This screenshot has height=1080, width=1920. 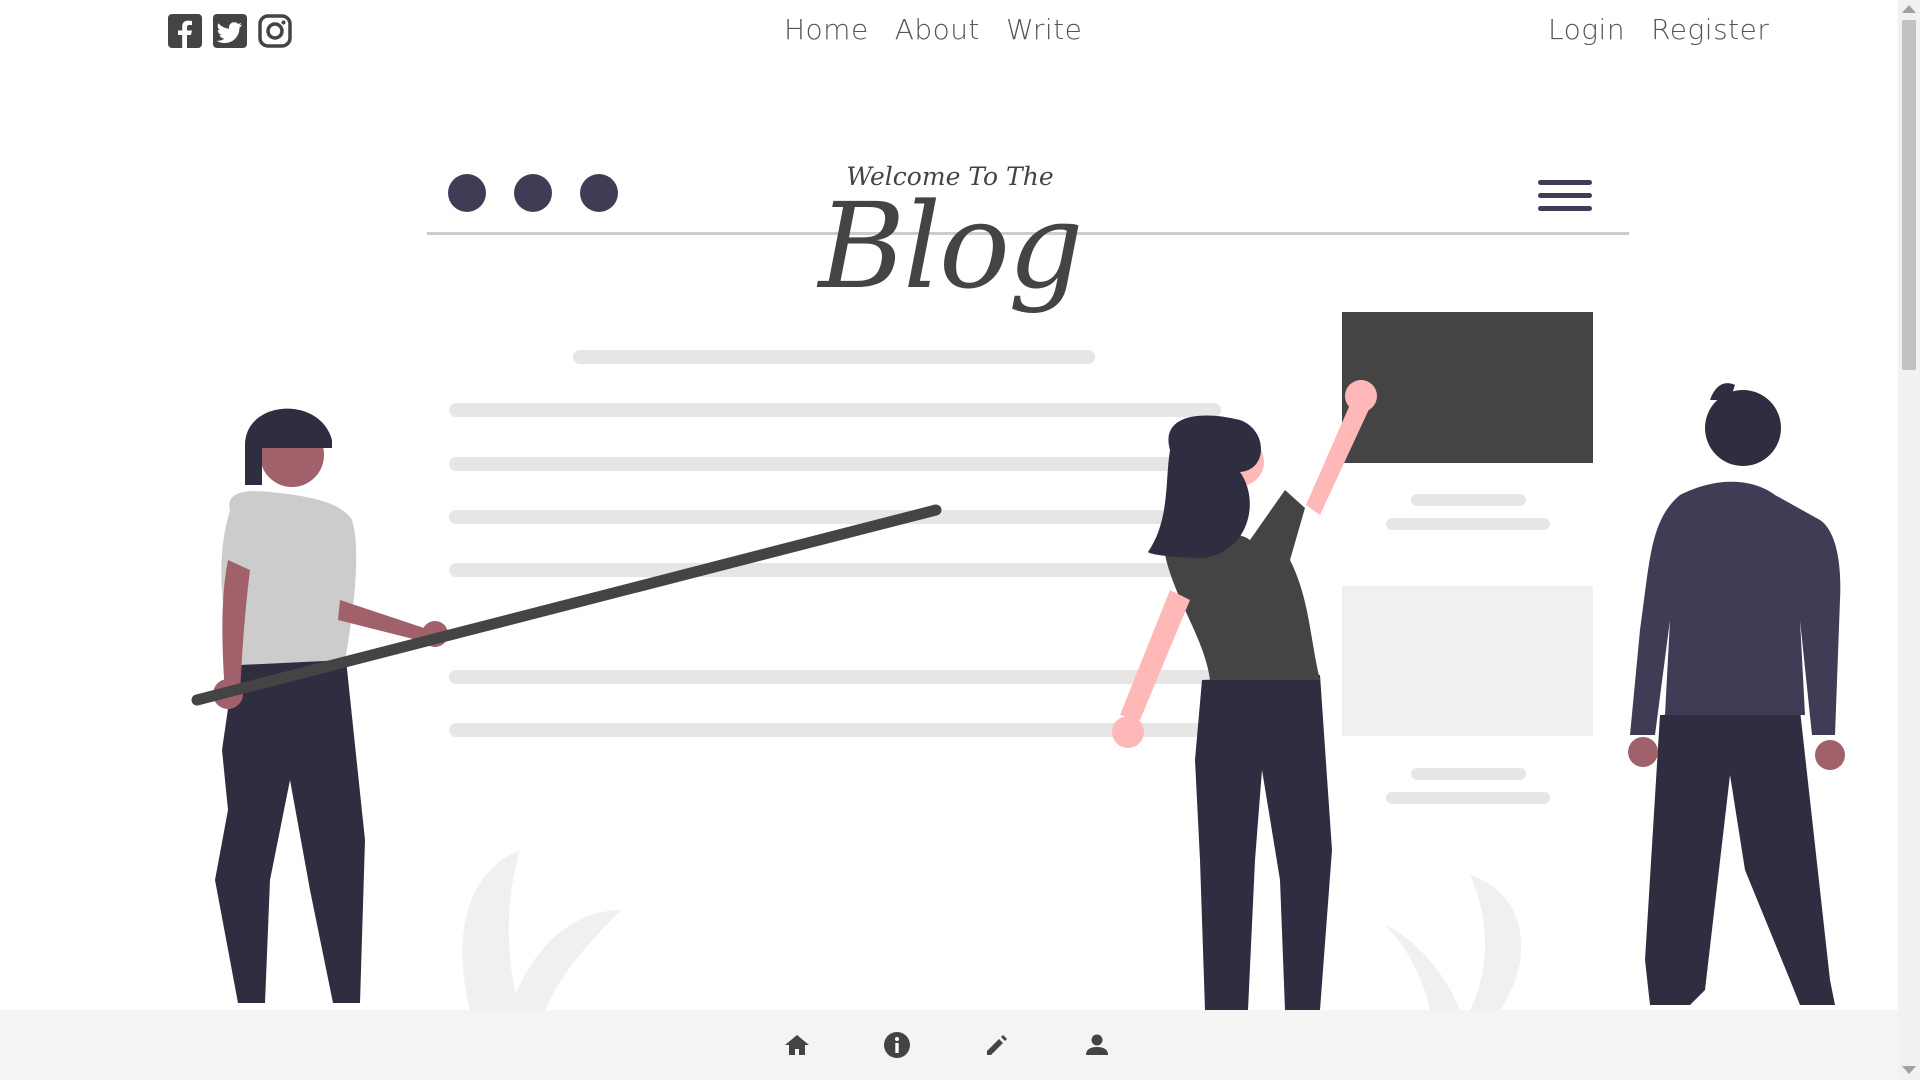 I want to click on person-right, so click(x=1736, y=694).